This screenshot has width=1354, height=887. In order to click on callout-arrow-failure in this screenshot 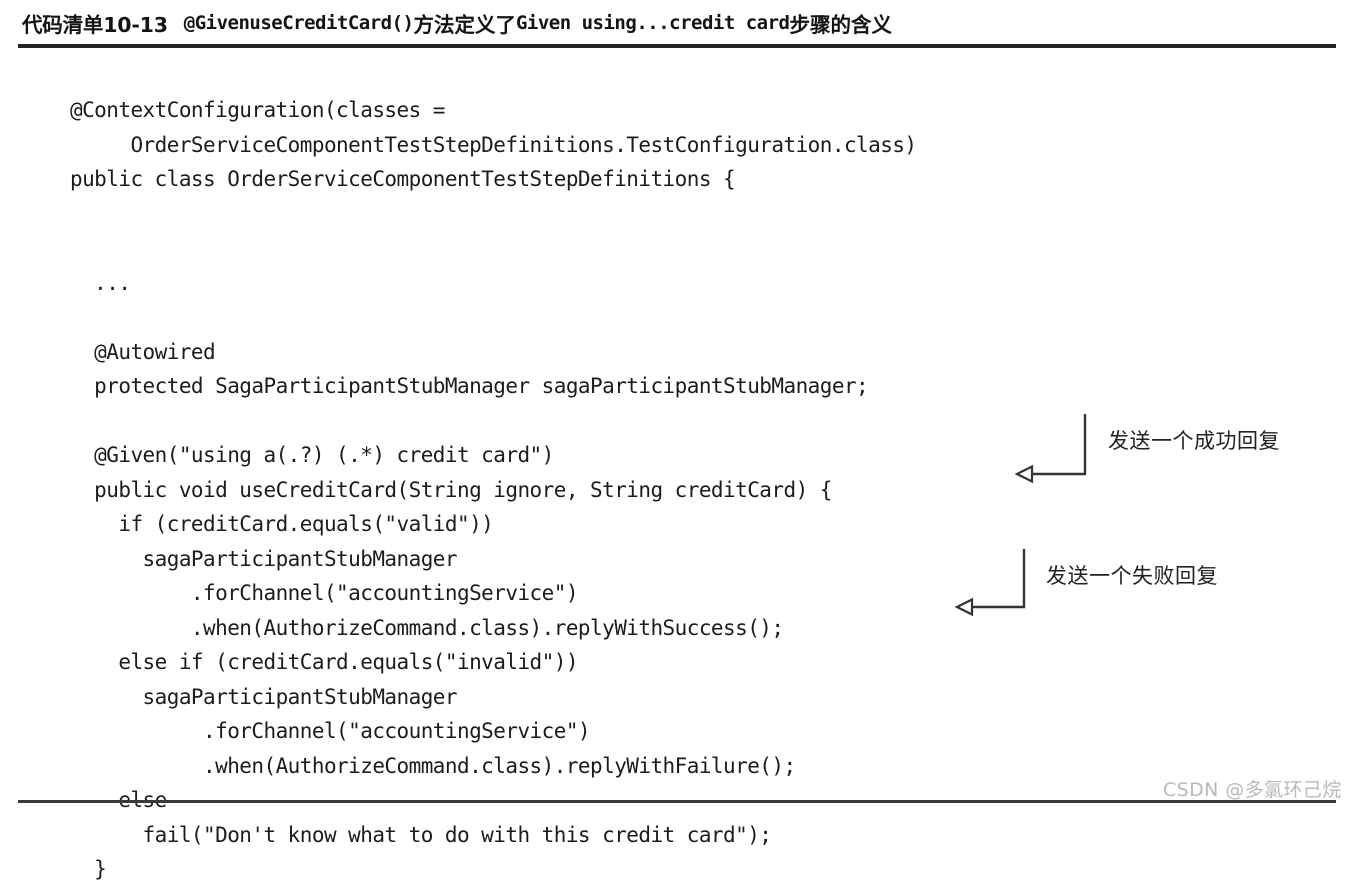, I will do `click(990, 583)`.